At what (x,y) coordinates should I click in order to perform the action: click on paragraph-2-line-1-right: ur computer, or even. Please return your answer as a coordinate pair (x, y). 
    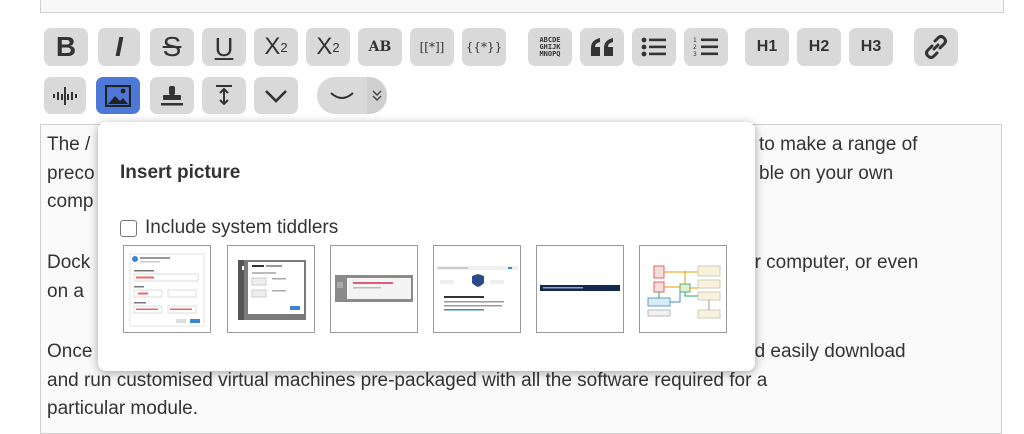
    Looking at the image, I should click on (831, 262).